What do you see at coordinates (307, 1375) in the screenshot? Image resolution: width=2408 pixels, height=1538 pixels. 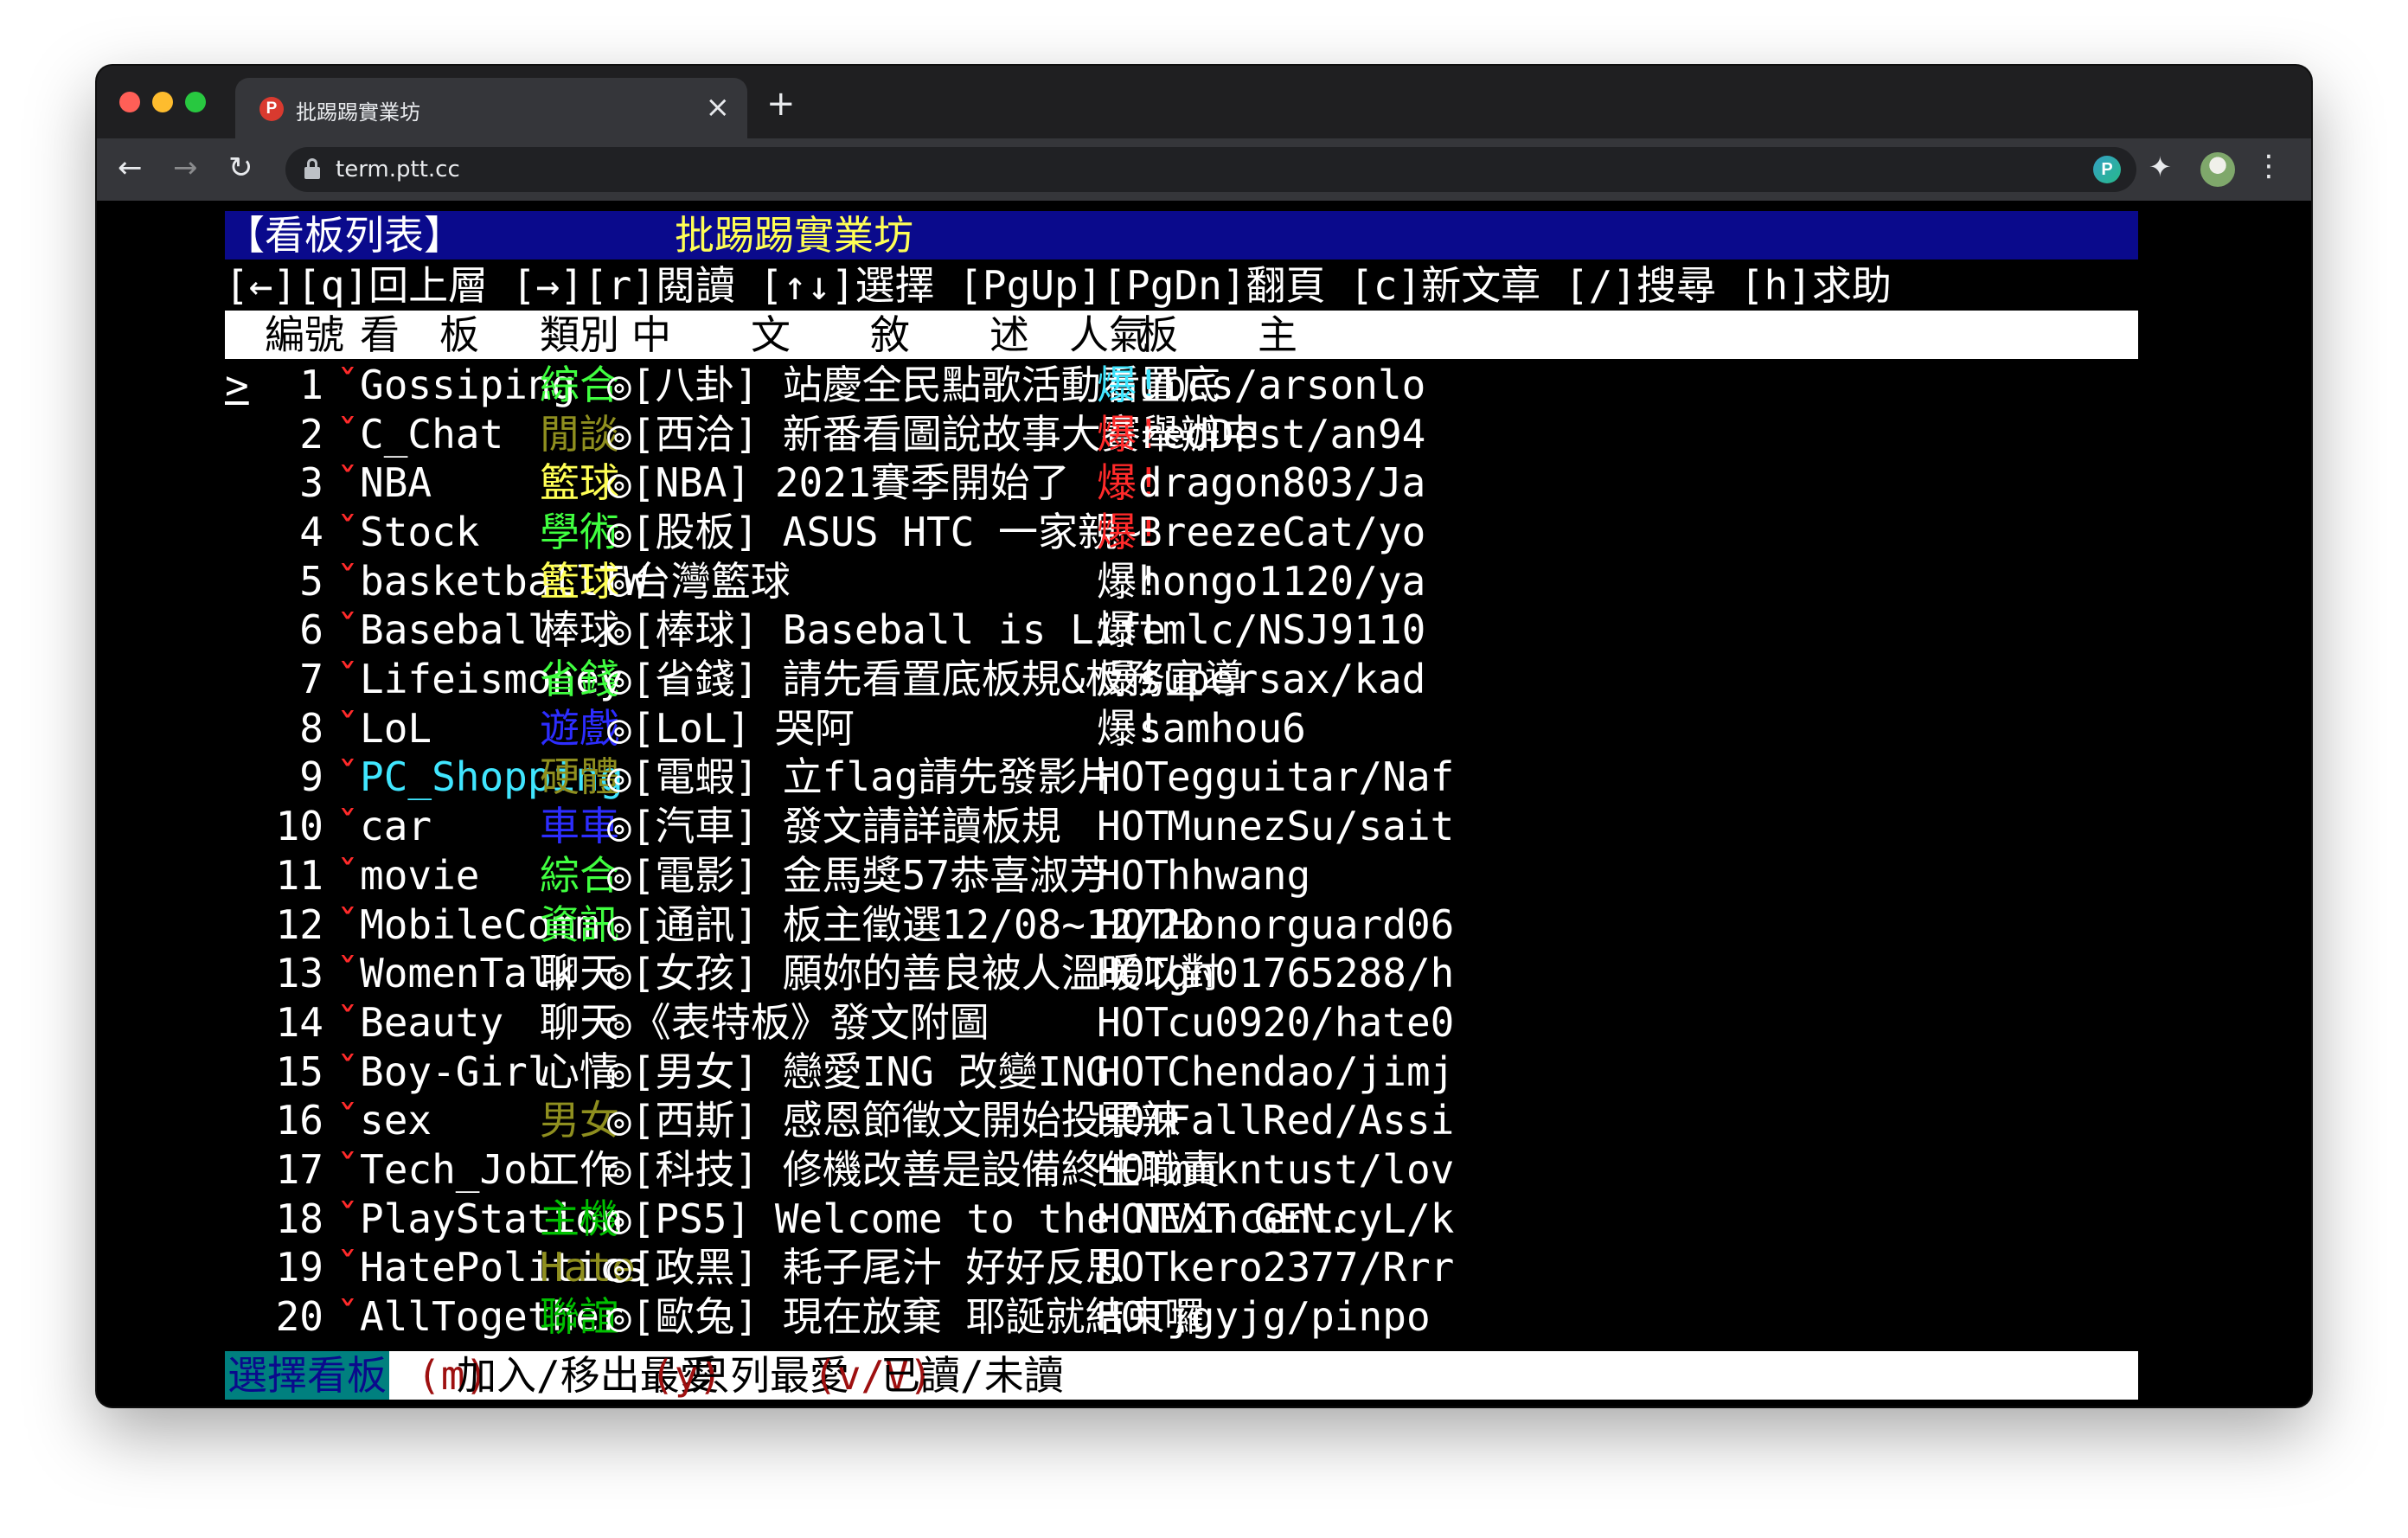 I see `select-board-mode: 選擇看板` at bounding box center [307, 1375].